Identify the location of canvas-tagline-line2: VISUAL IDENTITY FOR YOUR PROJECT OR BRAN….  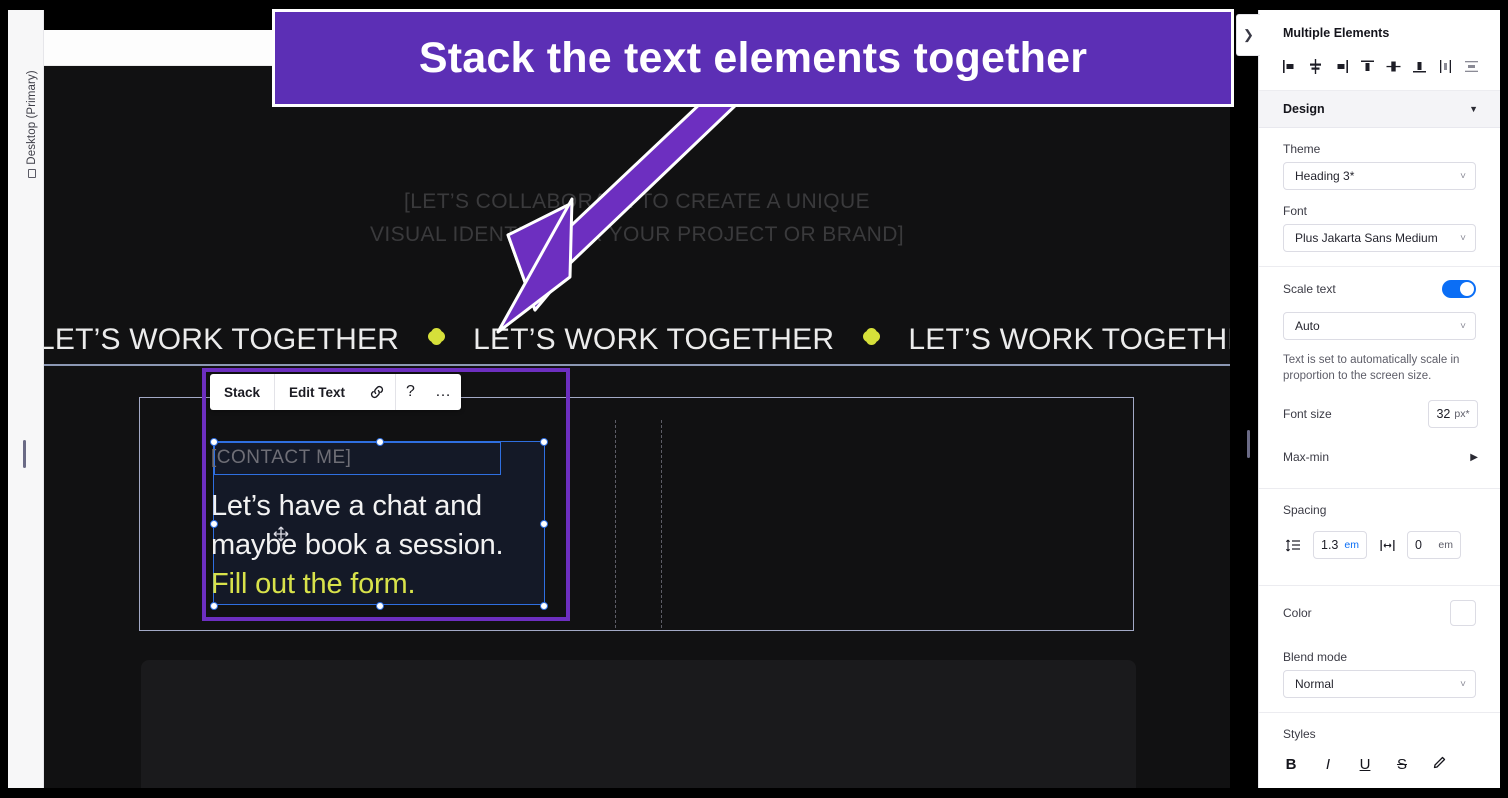
(637, 234).